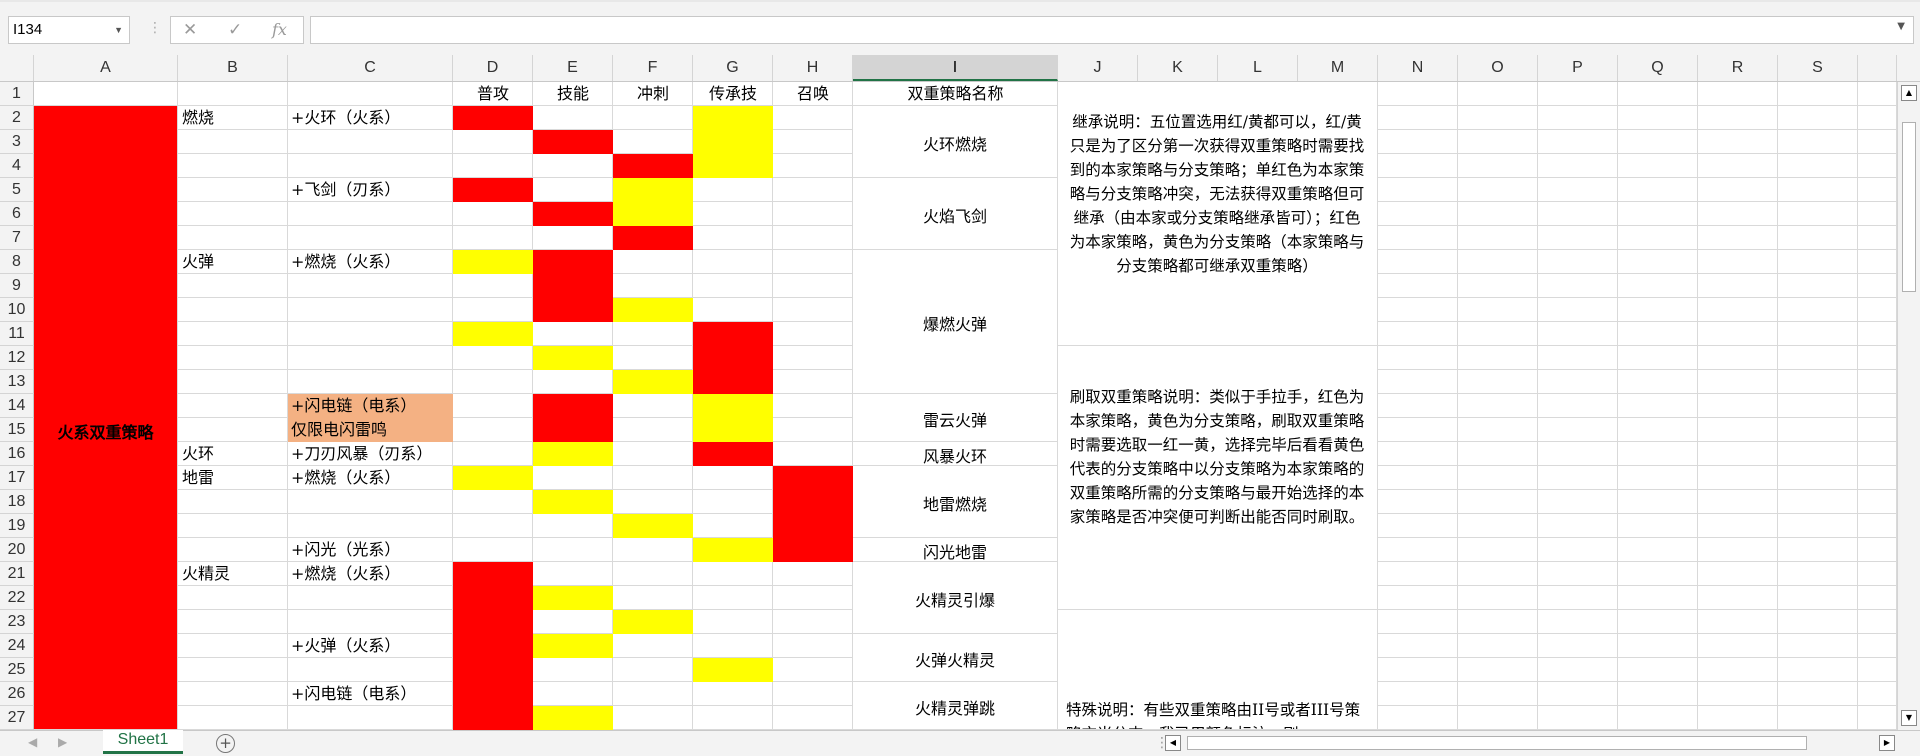 The height and width of the screenshot is (756, 1920). Describe the element at coordinates (17, 382) in the screenshot. I see `row-header: 13` at that location.